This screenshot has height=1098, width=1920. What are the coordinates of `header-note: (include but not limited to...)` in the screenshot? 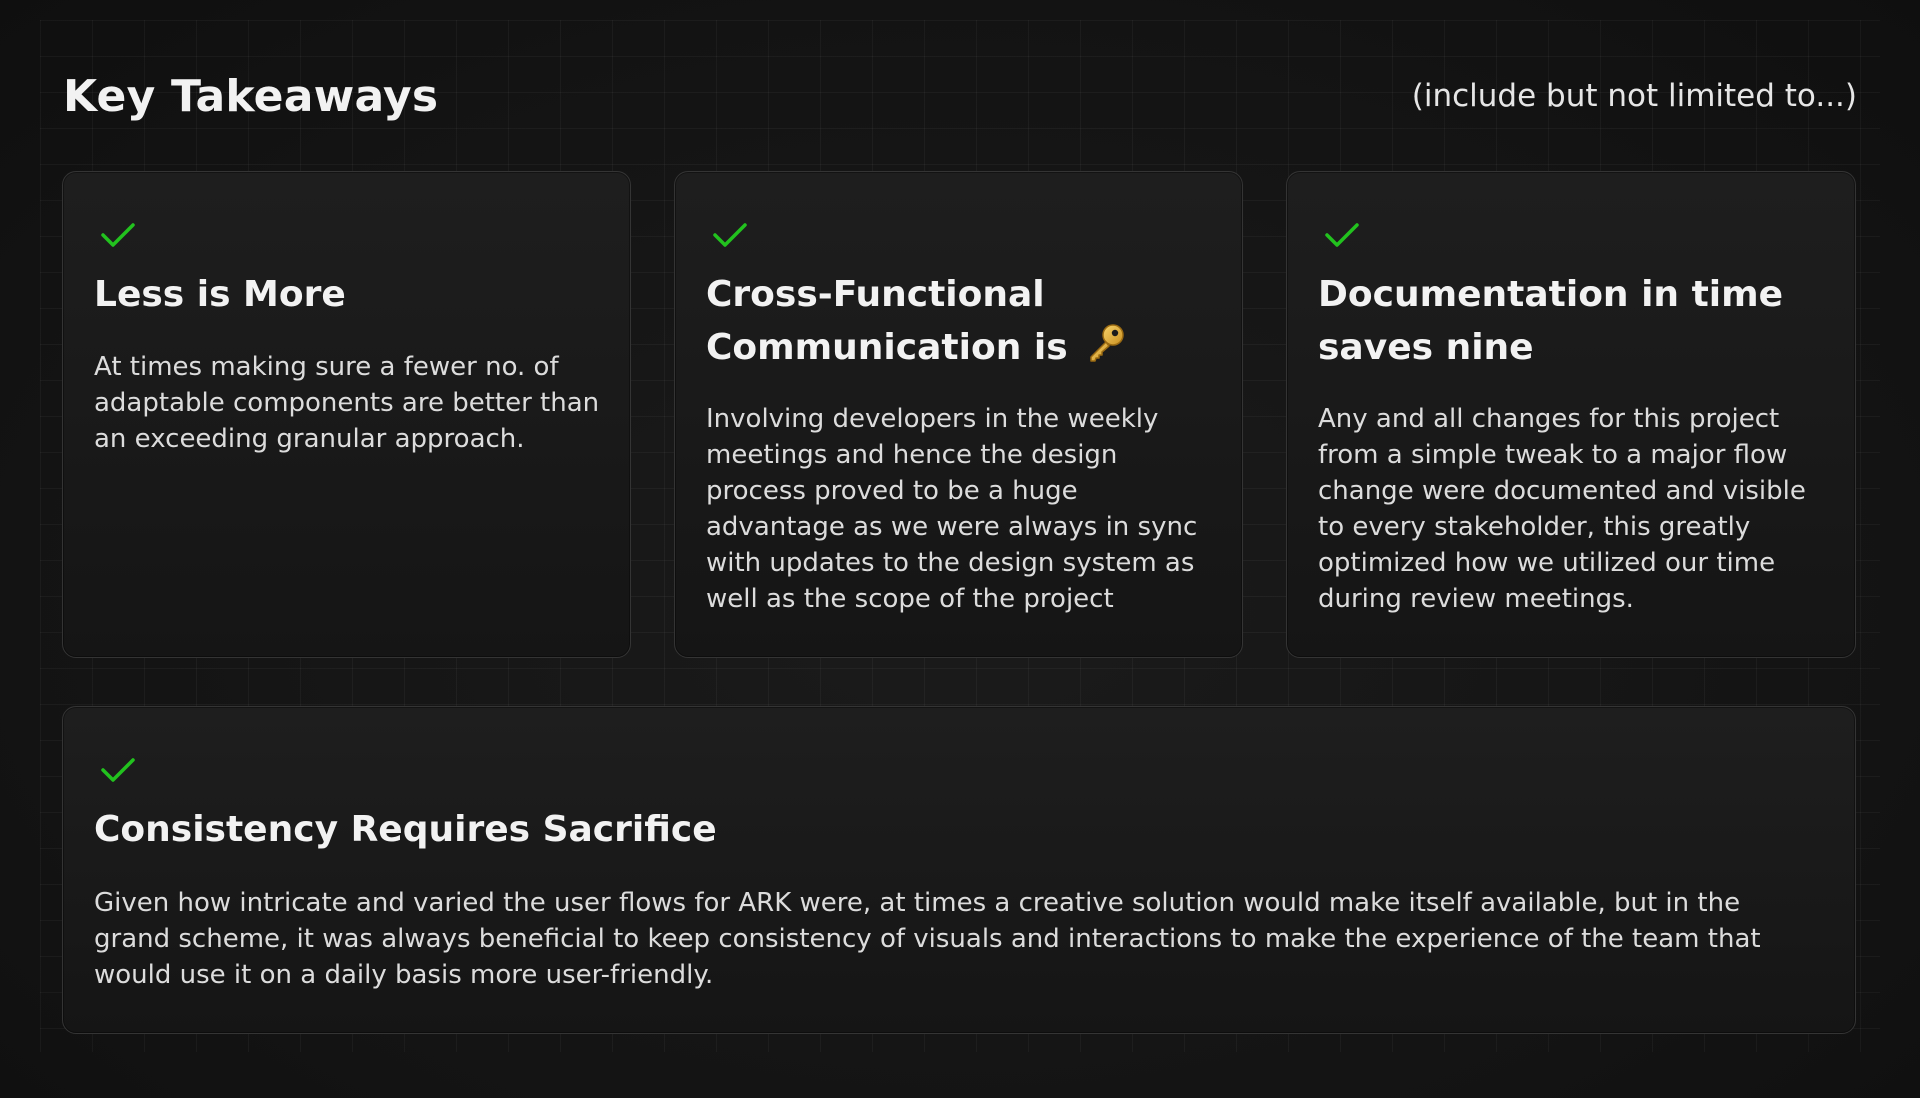 It's located at (1634, 96).